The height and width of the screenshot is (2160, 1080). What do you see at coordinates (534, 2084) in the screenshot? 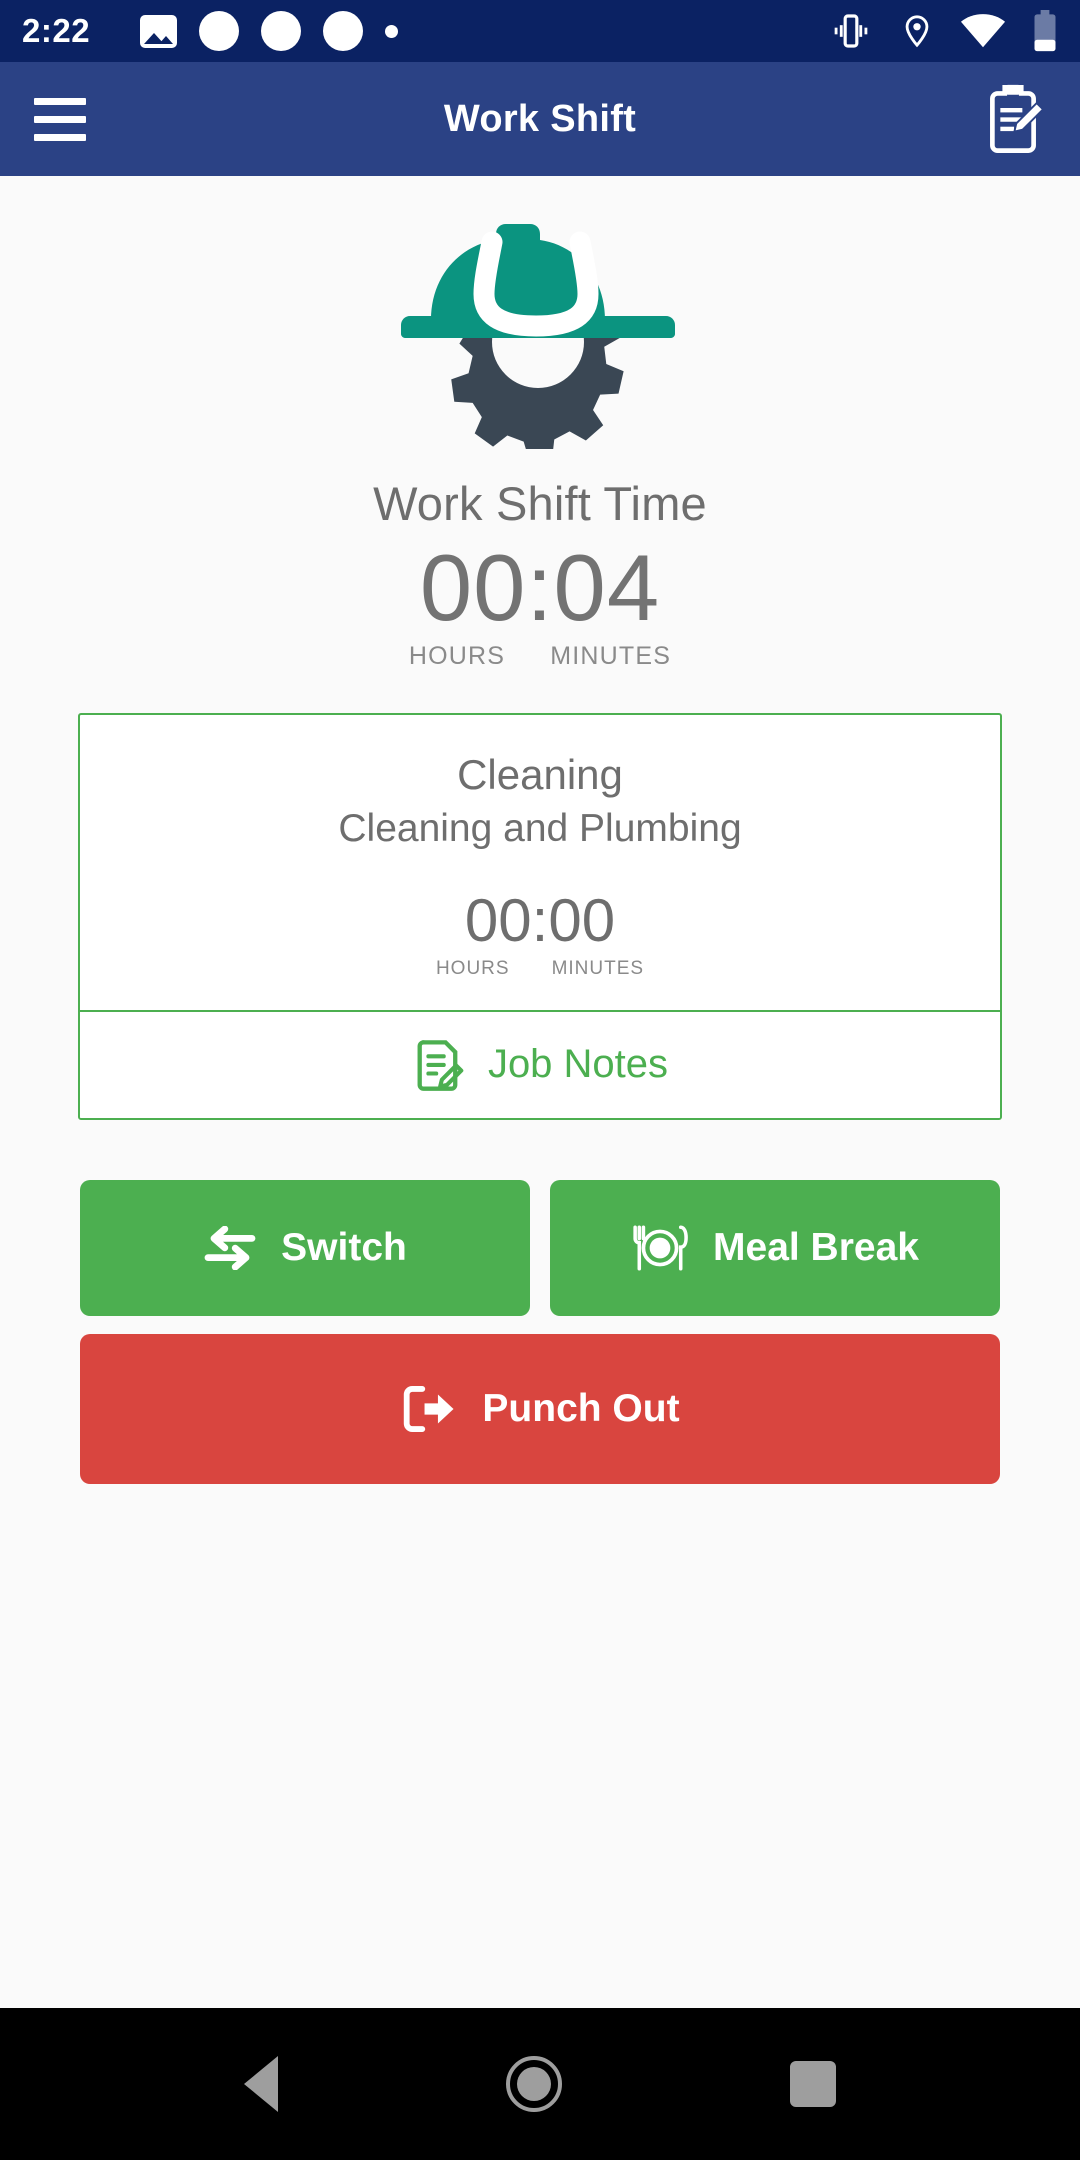
I see `home-circle-icon` at bounding box center [534, 2084].